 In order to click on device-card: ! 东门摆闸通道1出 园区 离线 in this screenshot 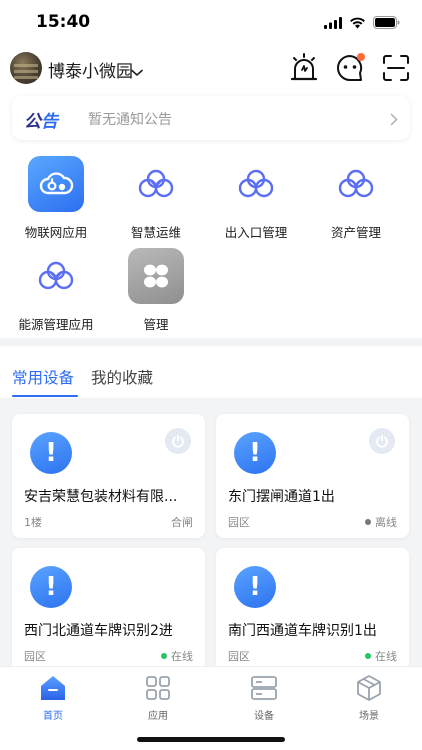, I will do `click(312, 476)`.